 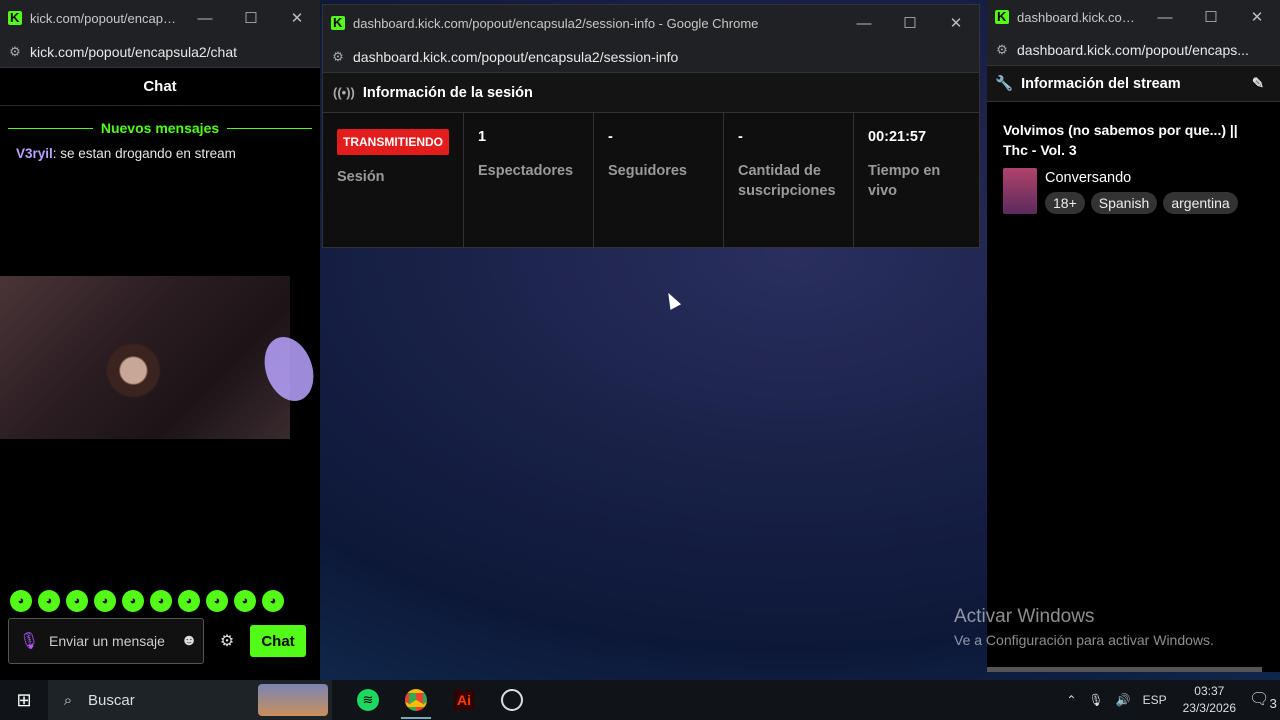 What do you see at coordinates (1004, 84) in the screenshot?
I see `wrench-icon: 🔧` at bounding box center [1004, 84].